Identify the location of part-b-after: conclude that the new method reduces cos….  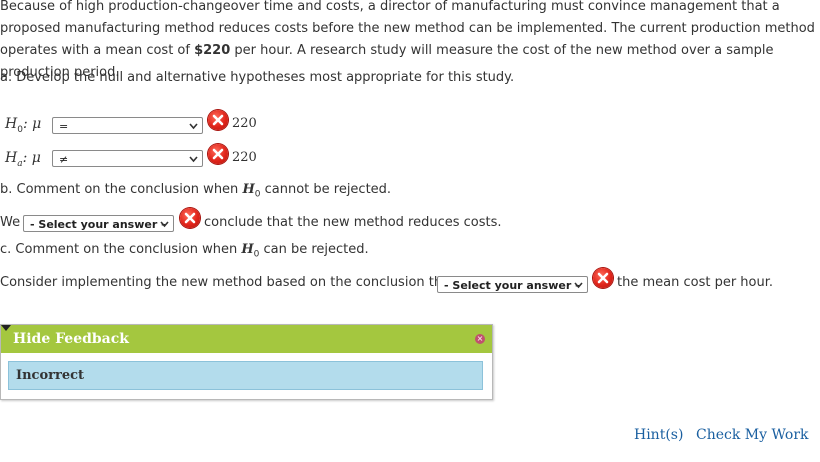
(353, 222).